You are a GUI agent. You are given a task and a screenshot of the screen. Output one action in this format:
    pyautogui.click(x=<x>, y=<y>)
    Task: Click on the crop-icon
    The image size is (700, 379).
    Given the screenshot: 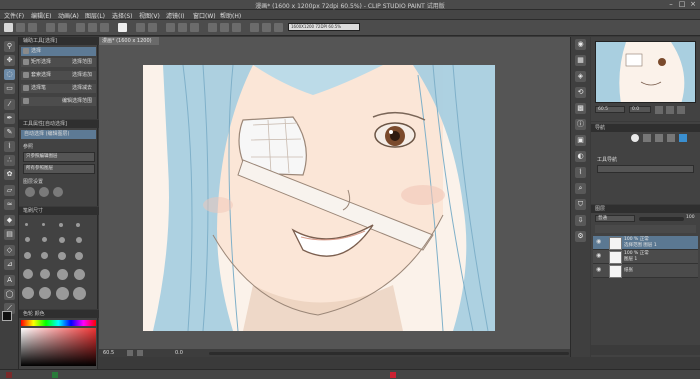 What is the action you would take?
    pyautogui.click(x=254, y=27)
    